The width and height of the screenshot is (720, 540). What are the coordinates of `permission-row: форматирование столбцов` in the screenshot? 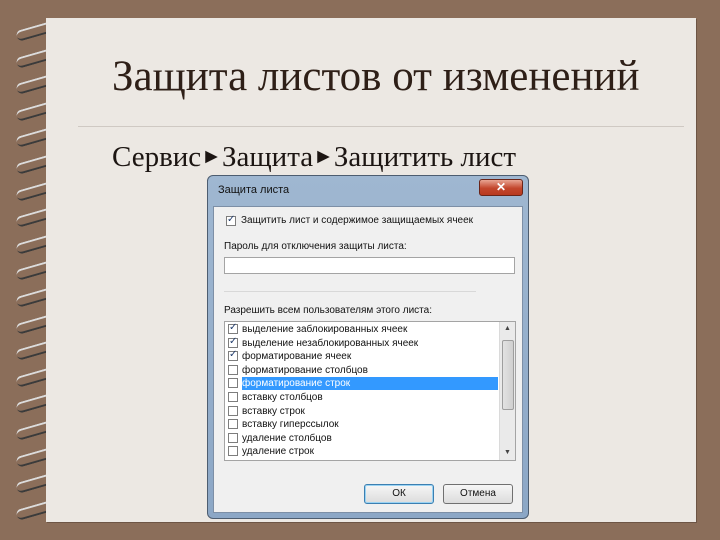 It's located at (361, 370).